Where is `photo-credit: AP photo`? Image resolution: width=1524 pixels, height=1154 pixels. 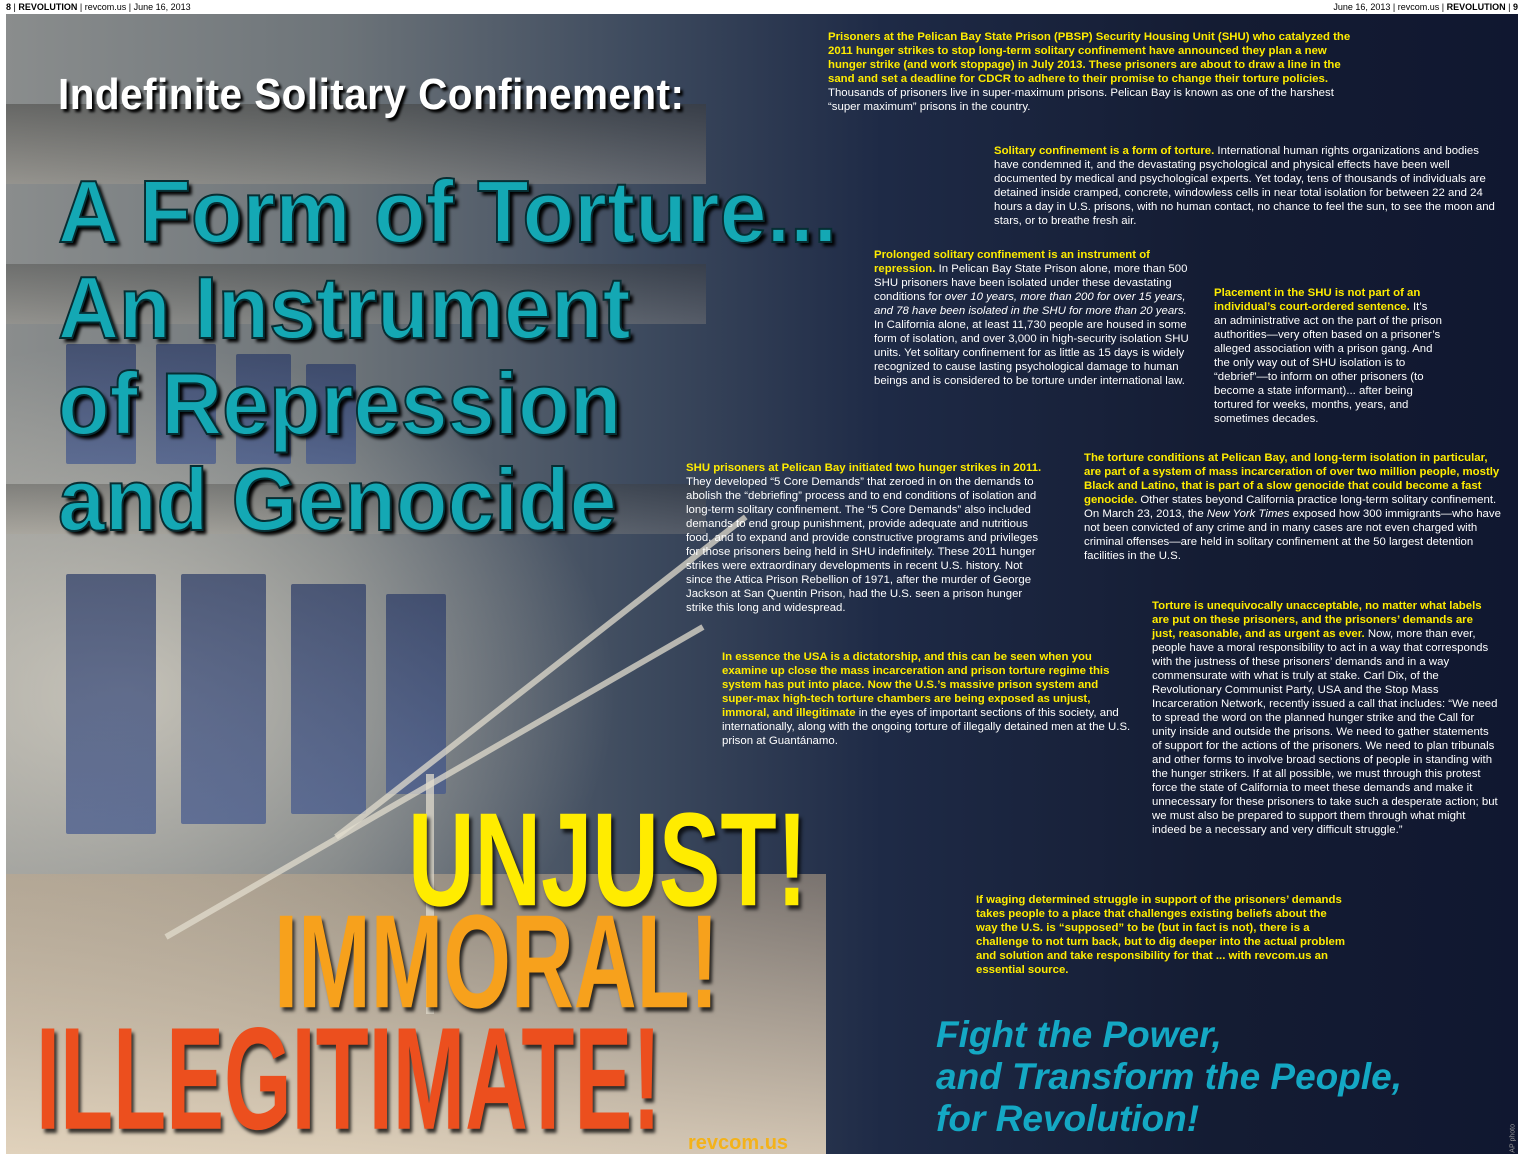 photo-credit: AP photo is located at coordinates (1513, 1138).